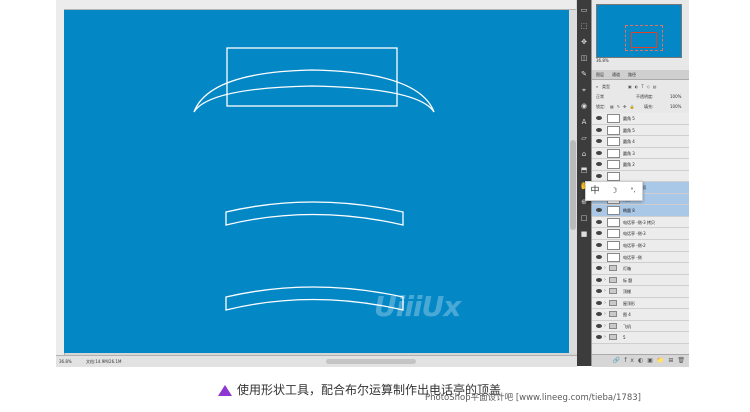  I want to click on layer-row: 电话亭 -侧-2, so click(640, 246).